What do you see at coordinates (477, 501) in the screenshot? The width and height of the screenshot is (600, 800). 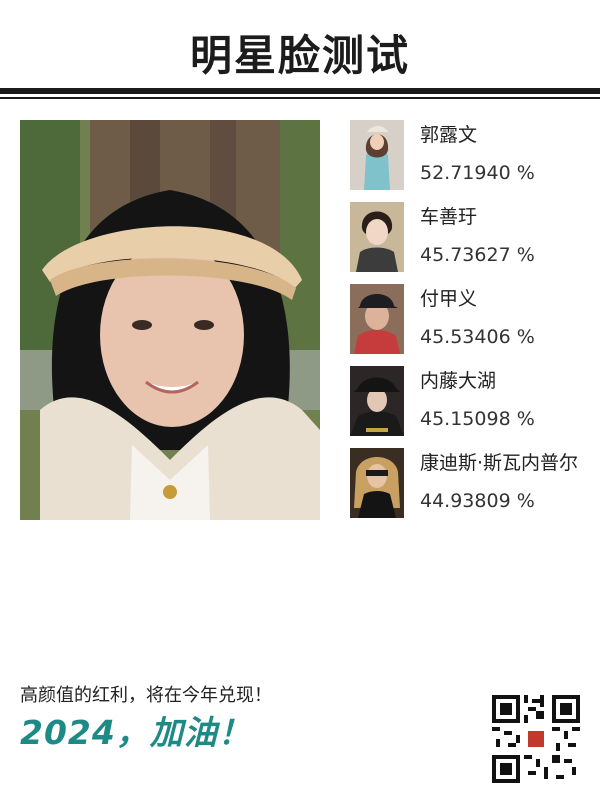 I see `match-score: 44.93809 %` at bounding box center [477, 501].